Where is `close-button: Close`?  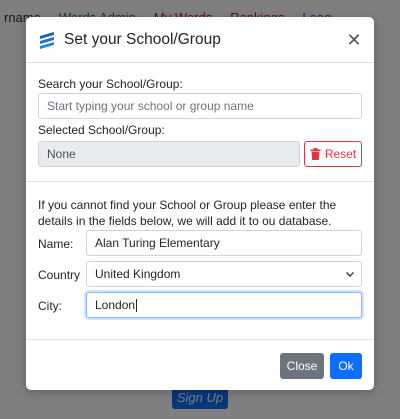 close-button: Close is located at coordinates (302, 366).